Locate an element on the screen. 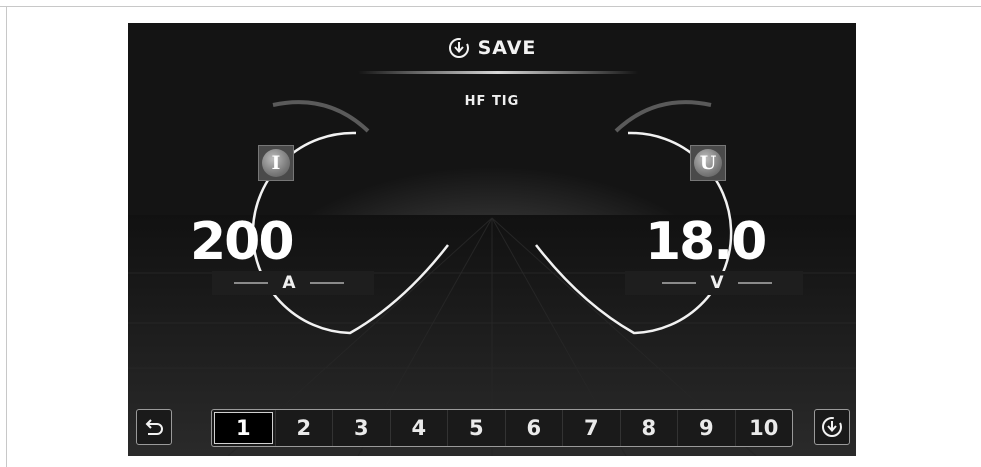 This screenshot has height=467, width=981. channel-4: 4 is located at coordinates (418, 428).